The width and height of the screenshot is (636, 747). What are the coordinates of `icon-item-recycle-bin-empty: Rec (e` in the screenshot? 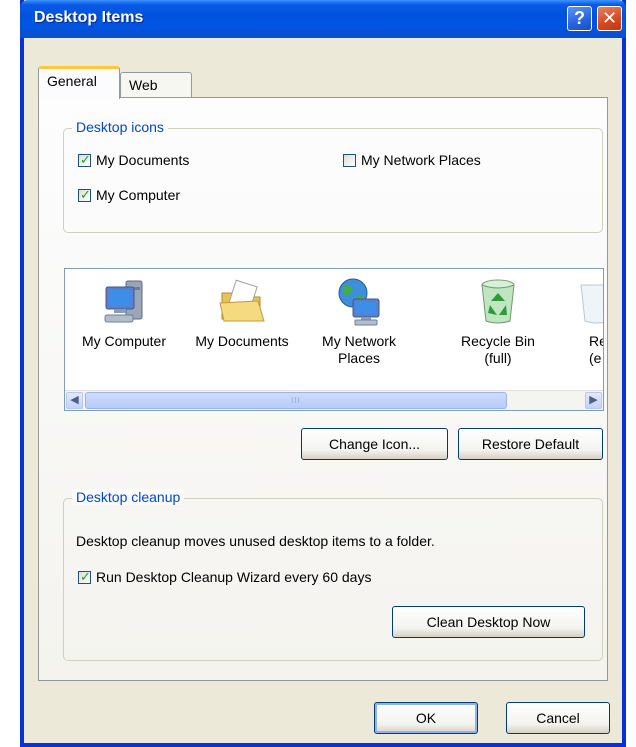 It's located at (579, 322).